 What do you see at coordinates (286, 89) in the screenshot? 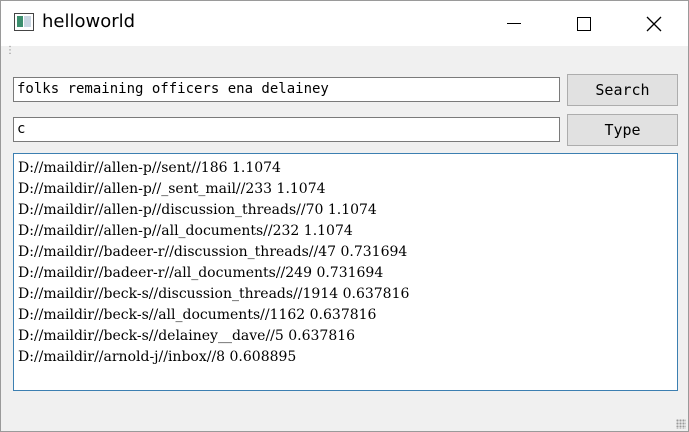
I see `search-input: folks remaining officers ena delainey` at bounding box center [286, 89].